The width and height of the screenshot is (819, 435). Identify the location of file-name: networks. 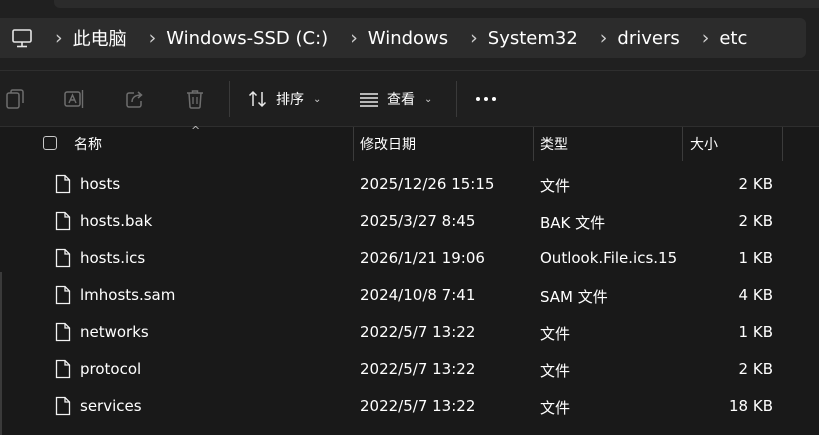
(114, 332).